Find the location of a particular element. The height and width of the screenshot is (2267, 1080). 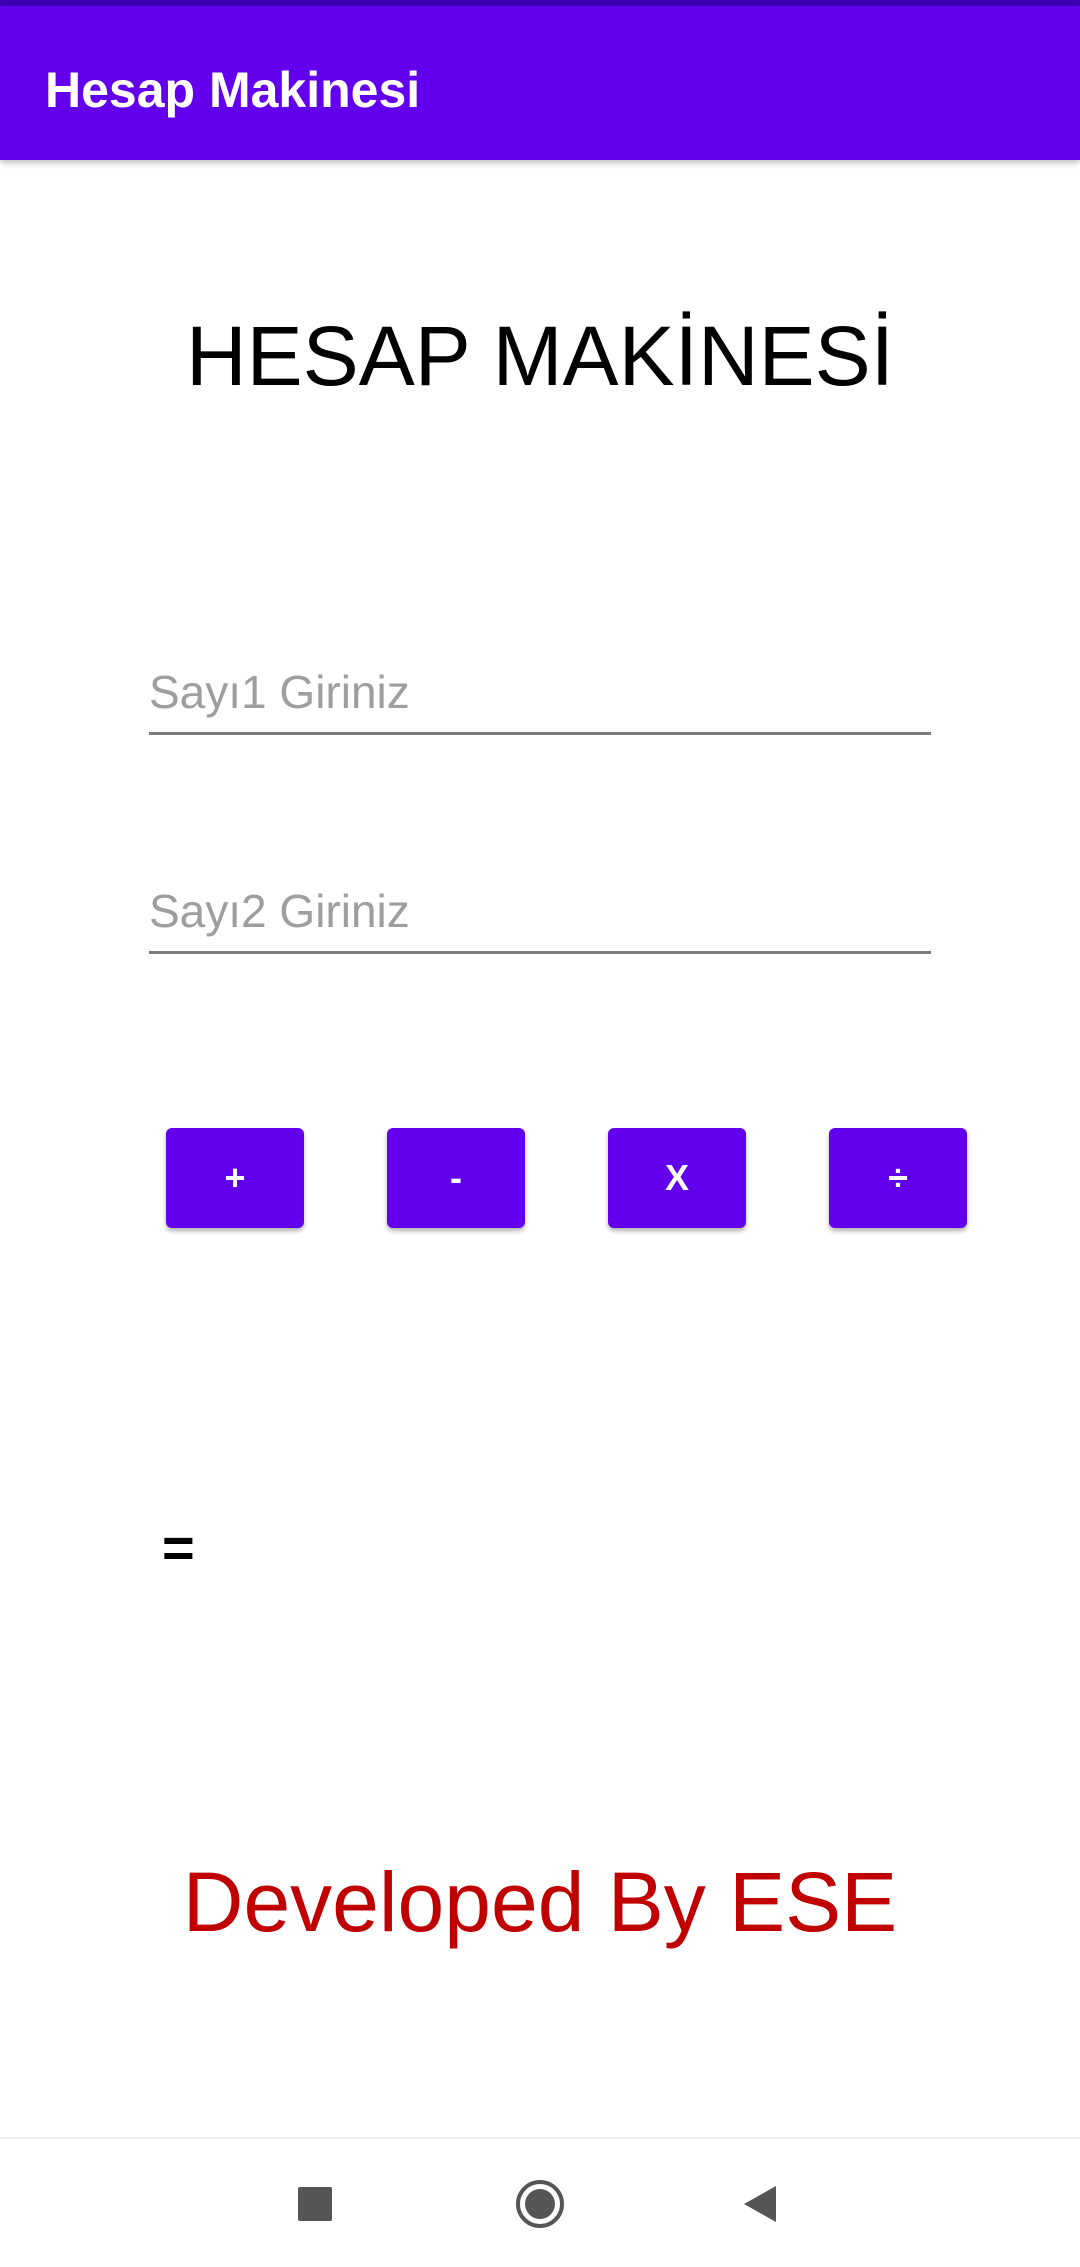

developer-credit: Developed By ESE is located at coordinates (540, 1902).